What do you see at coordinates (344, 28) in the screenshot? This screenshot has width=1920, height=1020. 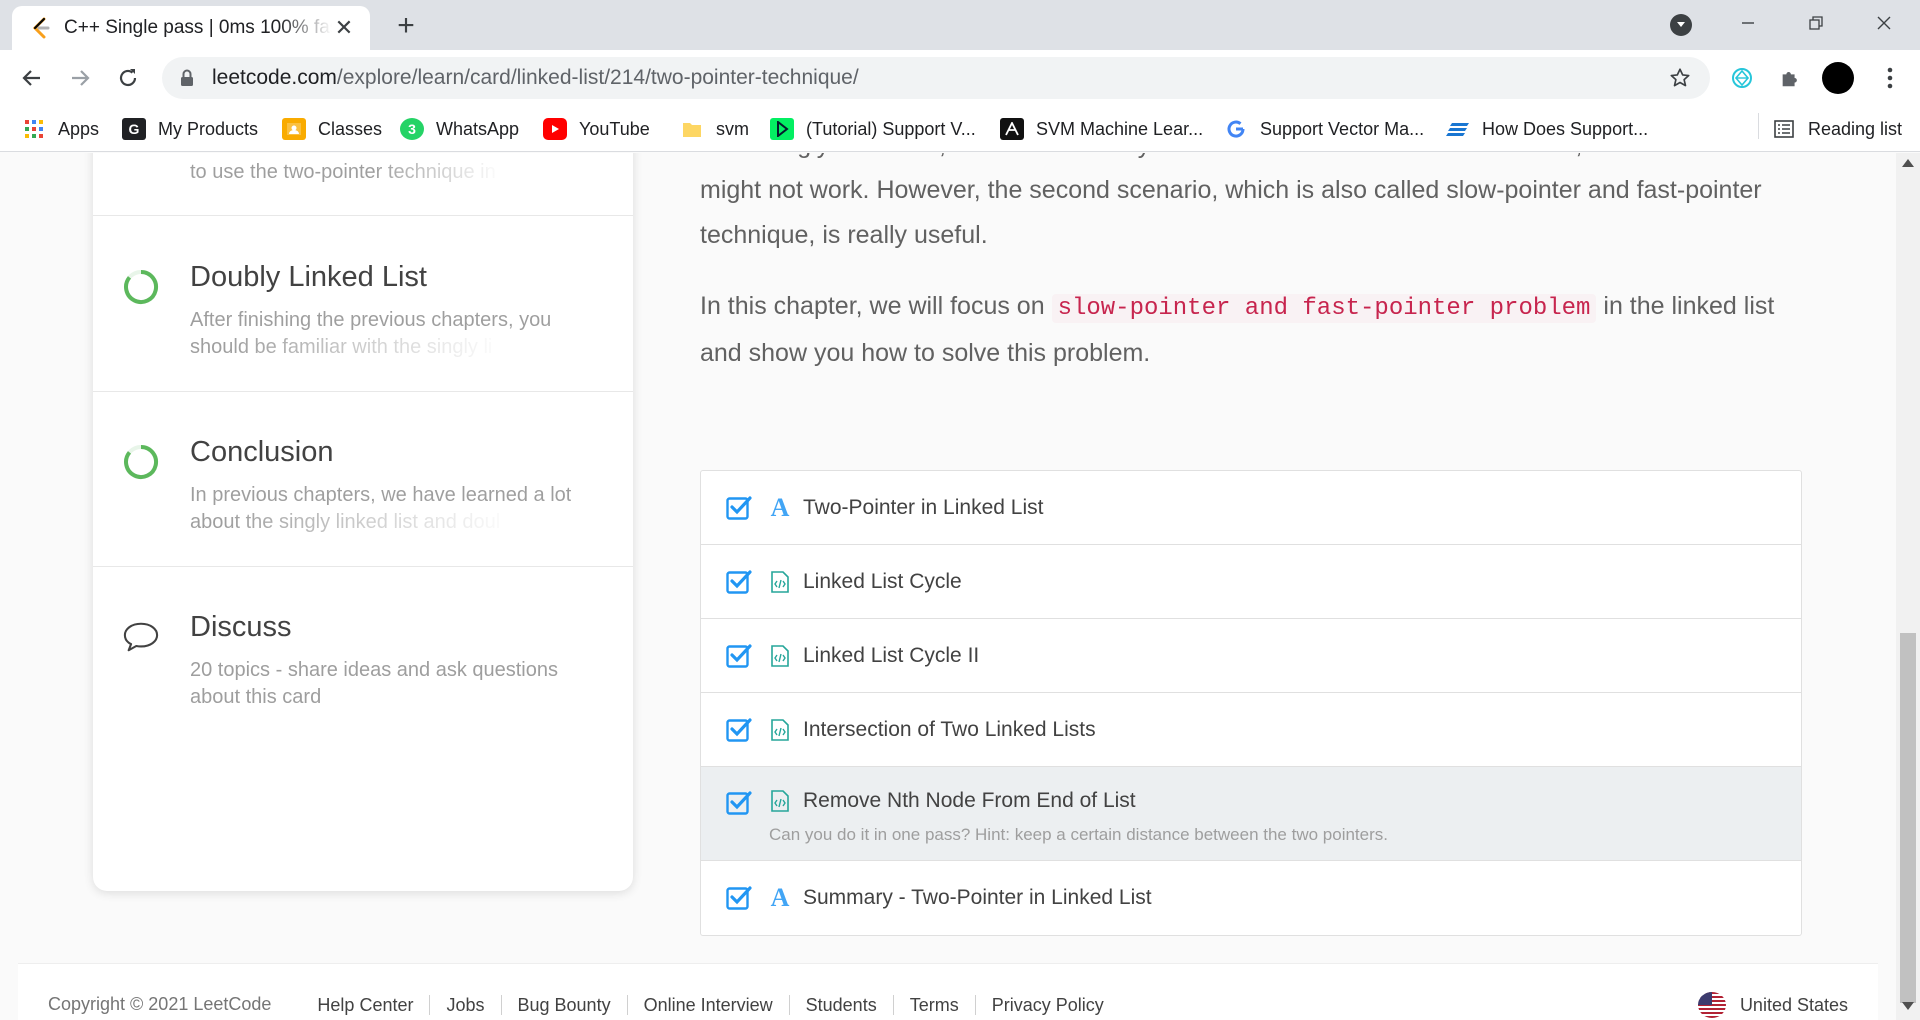 I see `tab-close-icon: ✕` at bounding box center [344, 28].